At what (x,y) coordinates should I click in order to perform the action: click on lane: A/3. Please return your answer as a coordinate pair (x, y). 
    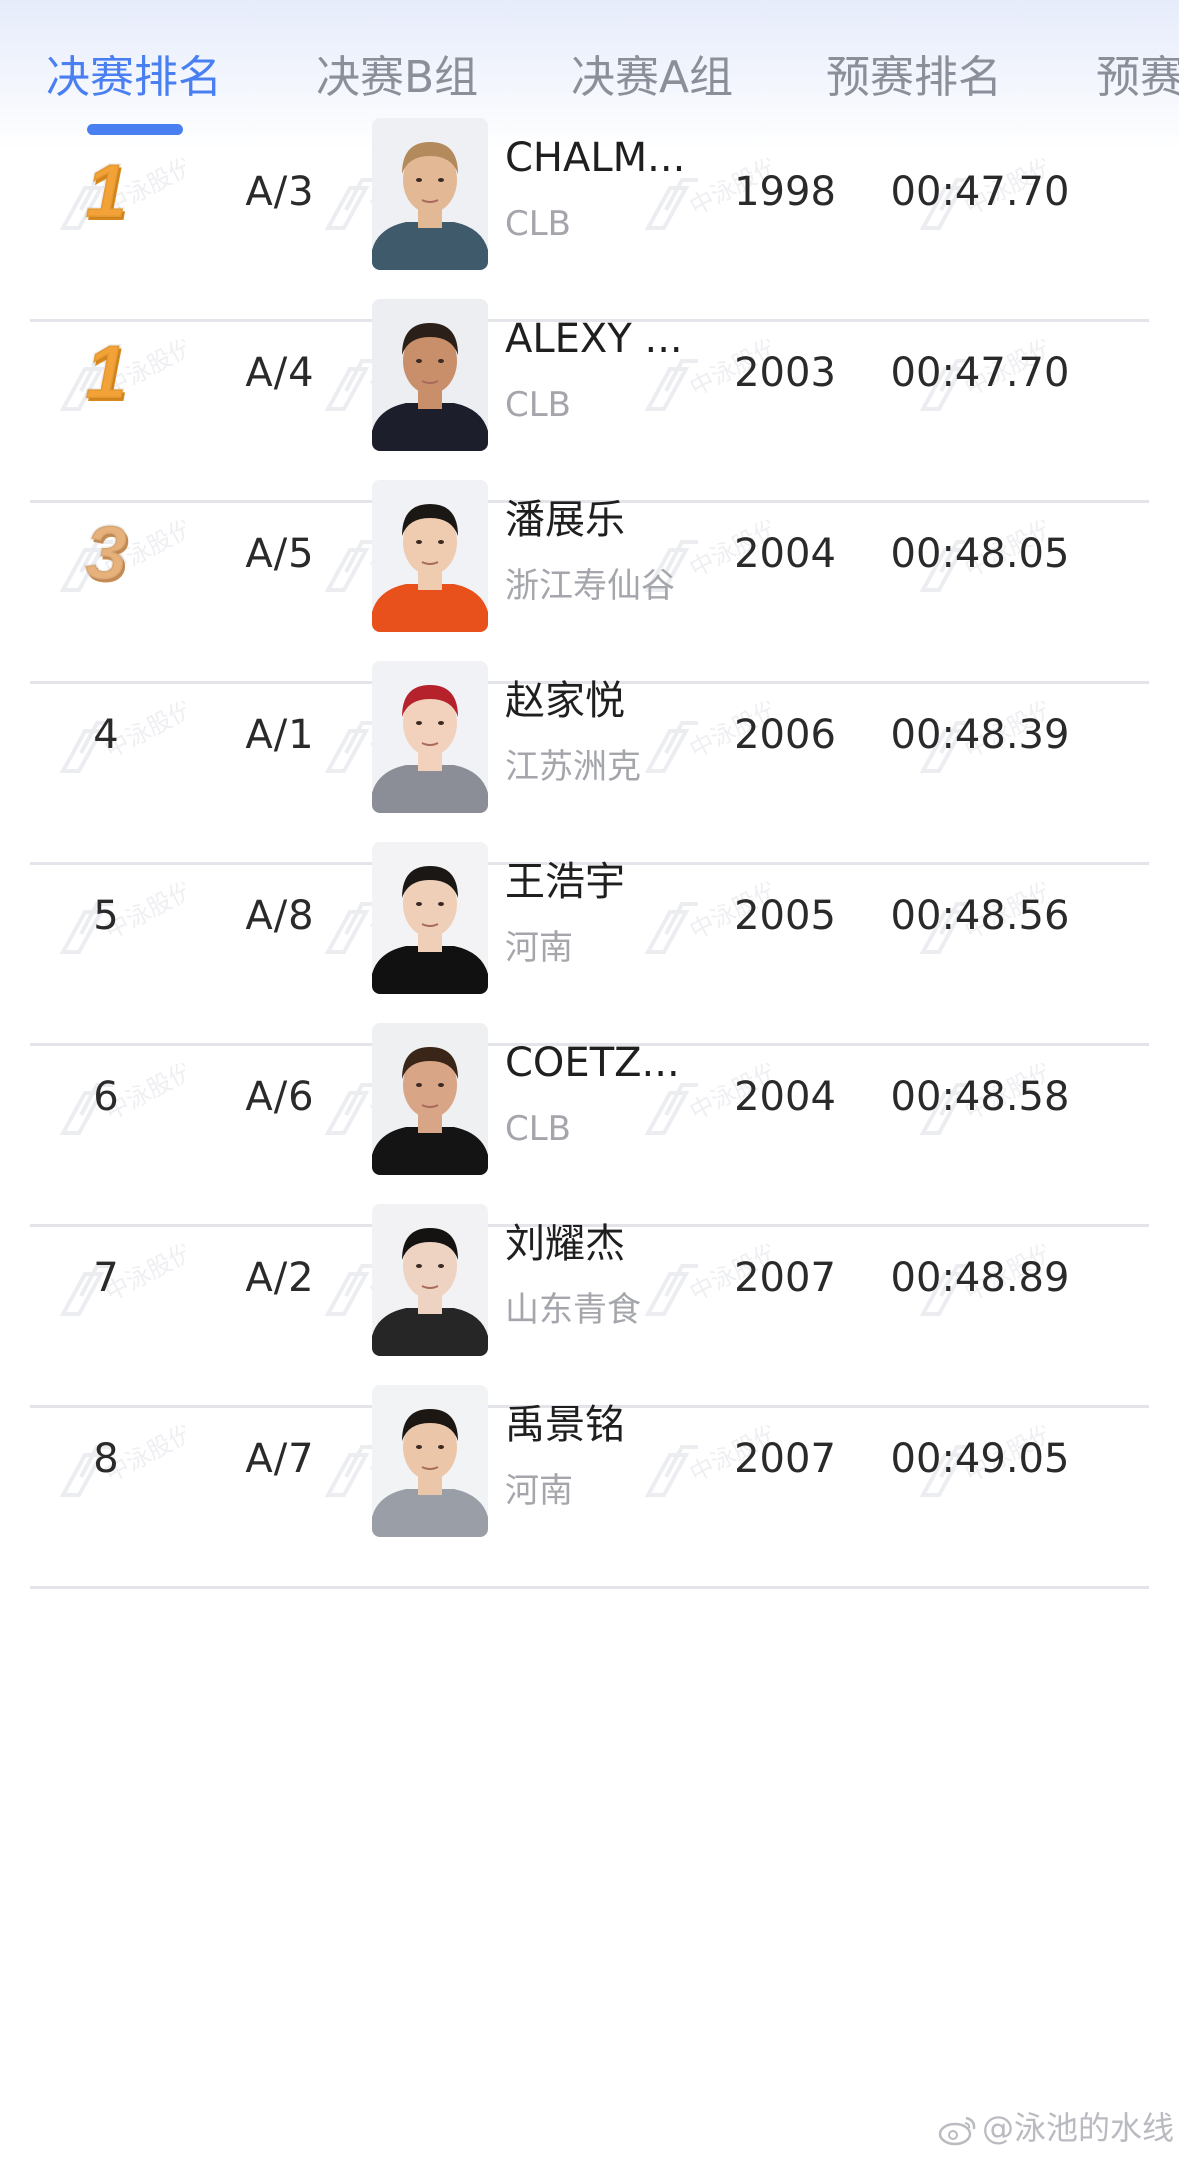
    Looking at the image, I should click on (280, 192).